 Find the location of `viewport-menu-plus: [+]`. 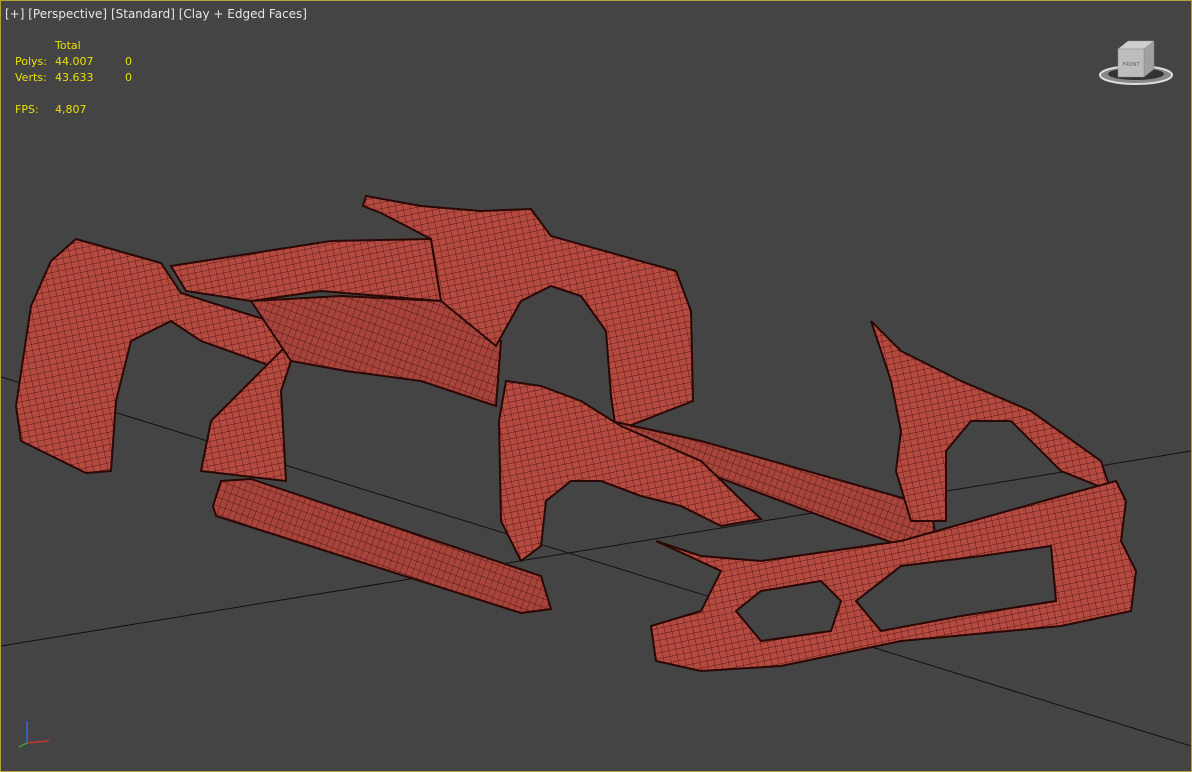

viewport-menu-plus: [+] is located at coordinates (14, 14).